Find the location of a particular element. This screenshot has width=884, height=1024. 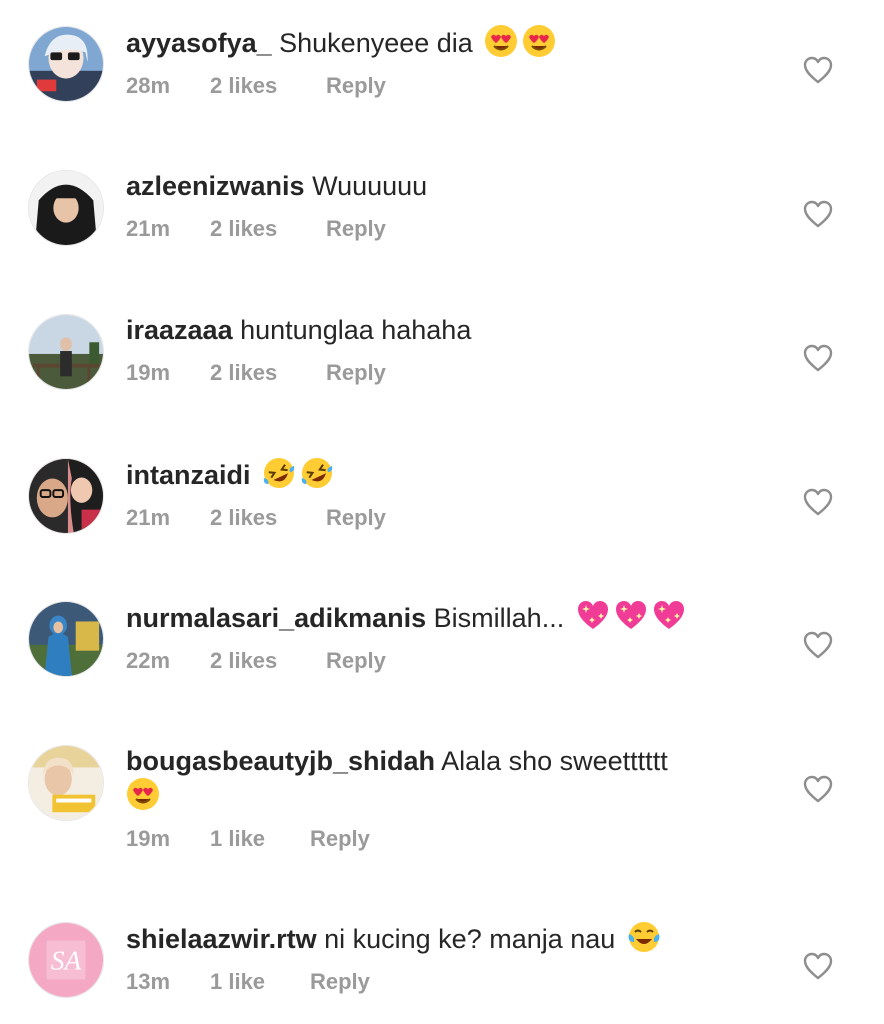

comment-username: intanzaidi is located at coordinates (188, 475).